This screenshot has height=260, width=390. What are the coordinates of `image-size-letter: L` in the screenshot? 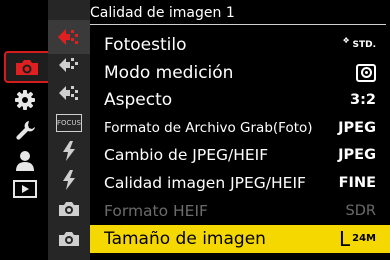 It's located at (344, 239).